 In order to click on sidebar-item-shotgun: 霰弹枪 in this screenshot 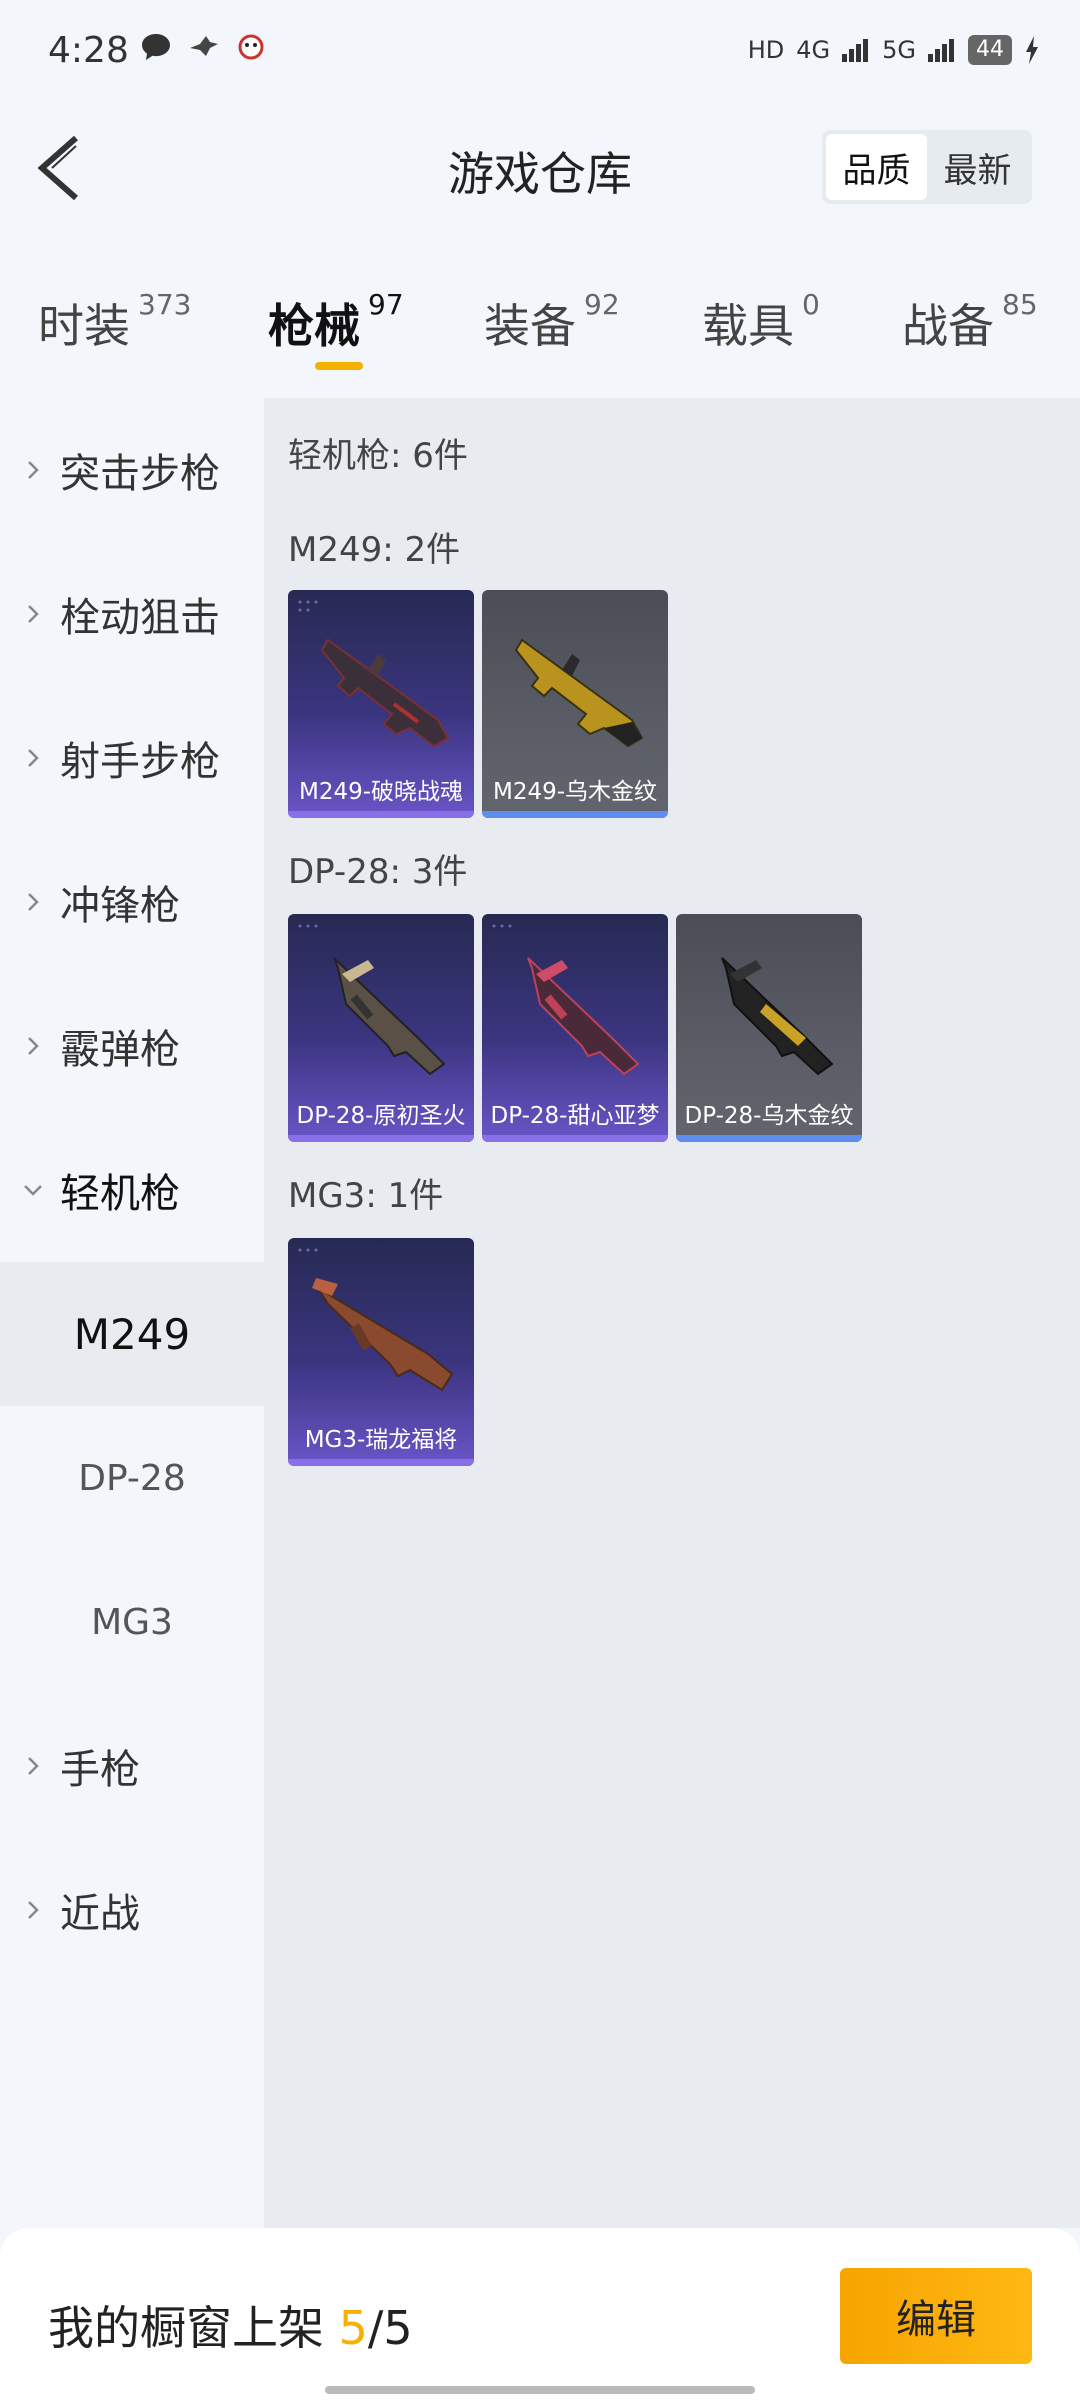, I will do `click(132, 1046)`.